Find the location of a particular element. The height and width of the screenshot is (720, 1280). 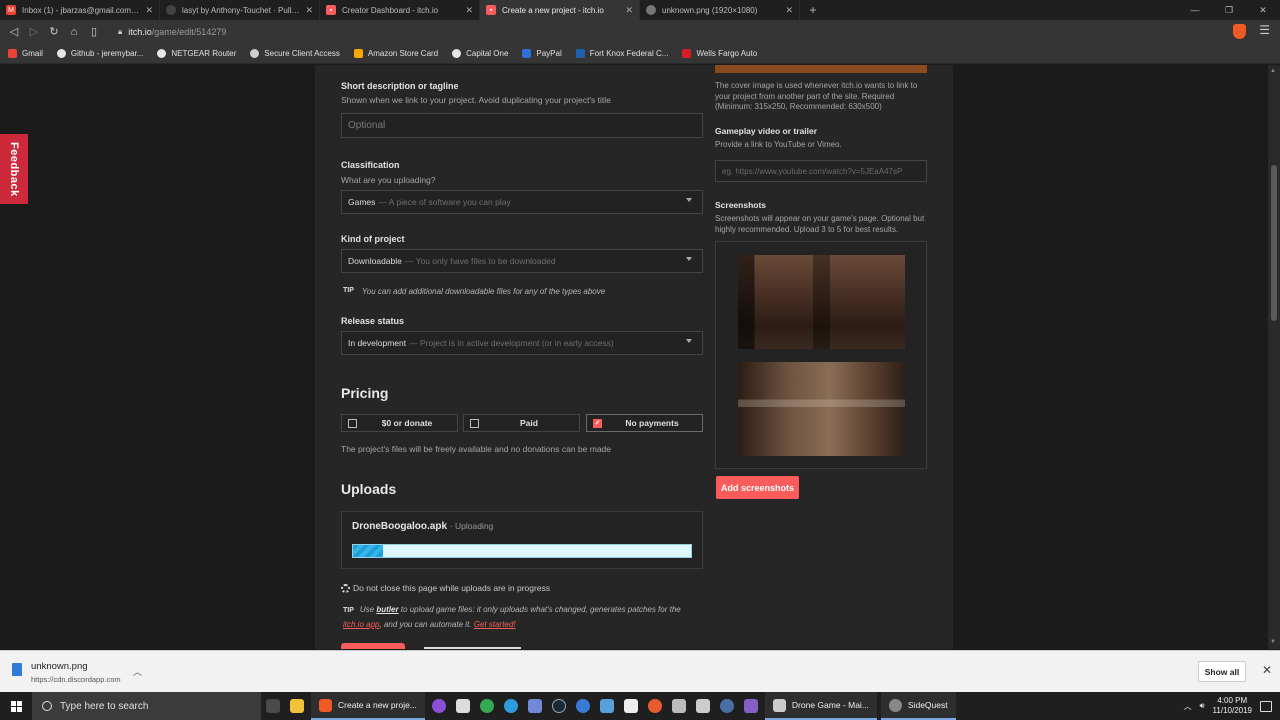

epic-games-icon is located at coordinates (631, 706).